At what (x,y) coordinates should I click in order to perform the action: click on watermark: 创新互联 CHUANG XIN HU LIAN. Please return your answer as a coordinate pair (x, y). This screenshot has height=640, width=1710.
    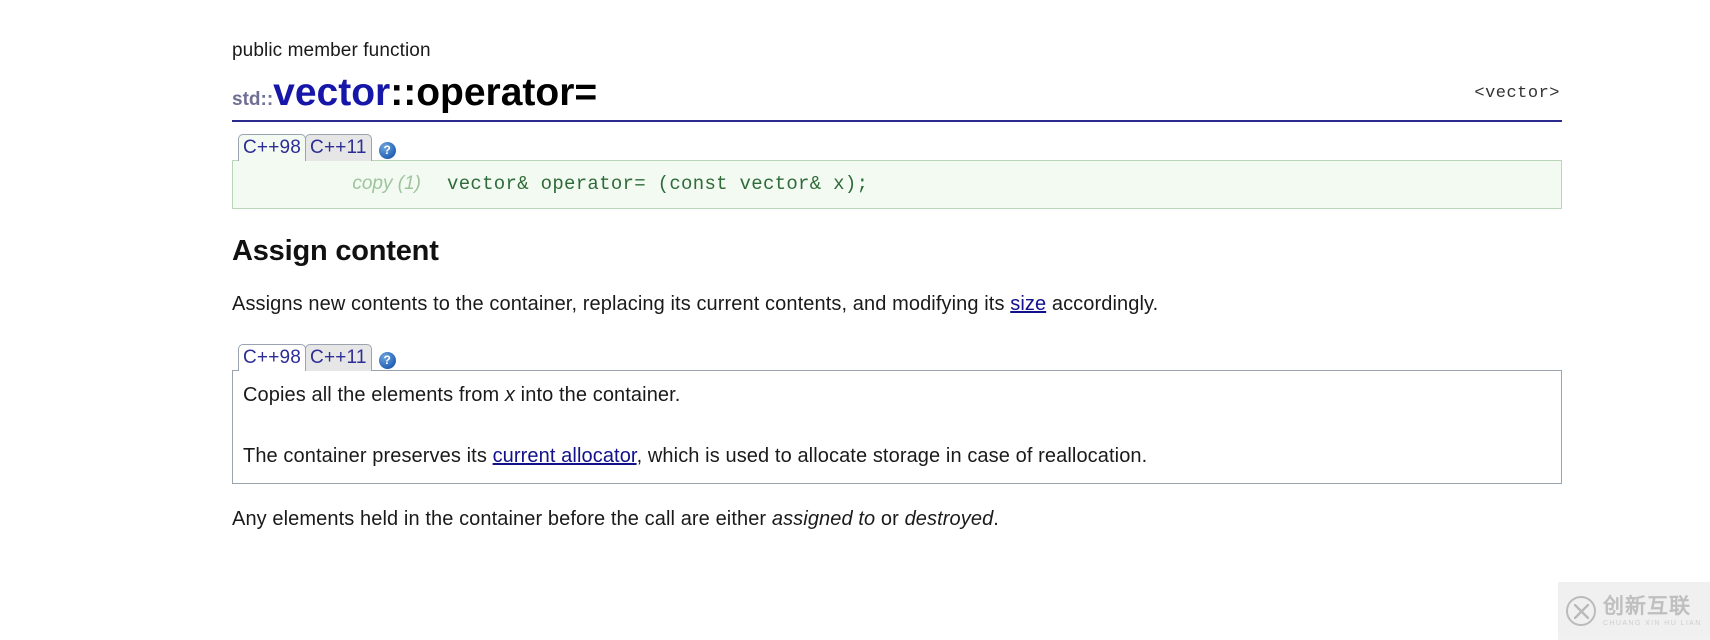
    Looking at the image, I should click on (1634, 611).